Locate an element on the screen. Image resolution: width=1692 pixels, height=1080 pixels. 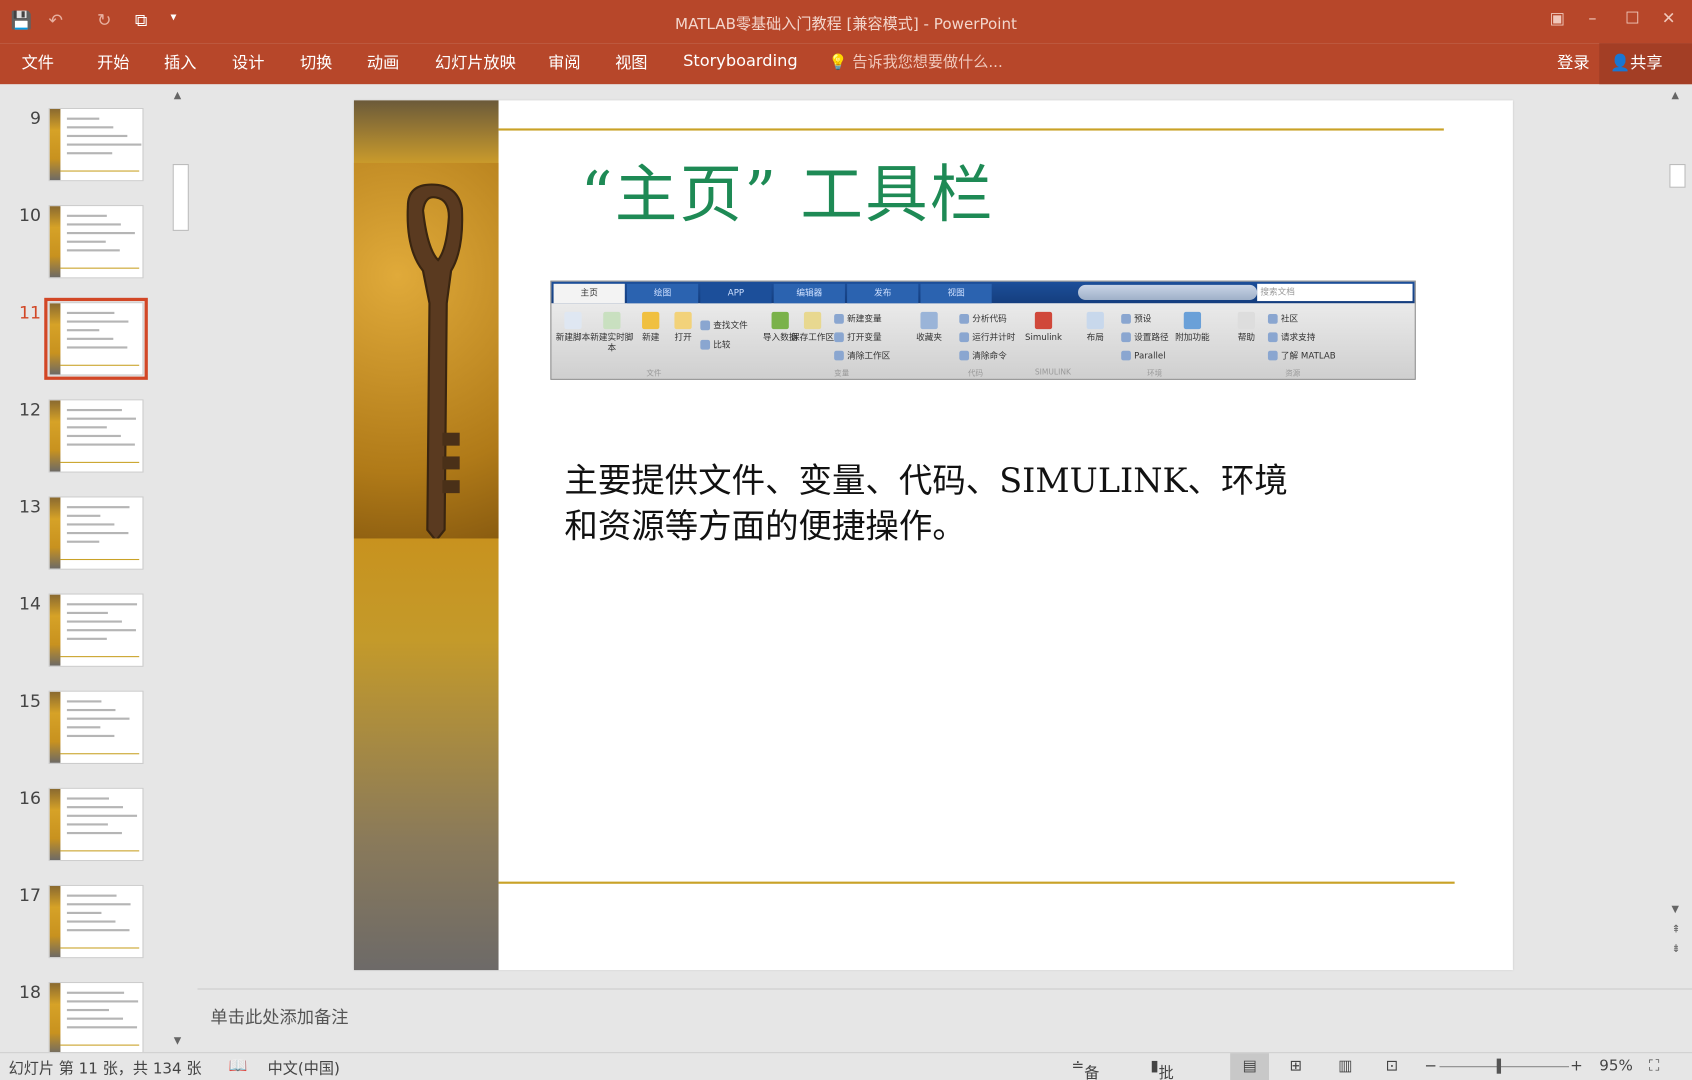
tab-slideshow: 幻灯片放映 is located at coordinates (475, 62).